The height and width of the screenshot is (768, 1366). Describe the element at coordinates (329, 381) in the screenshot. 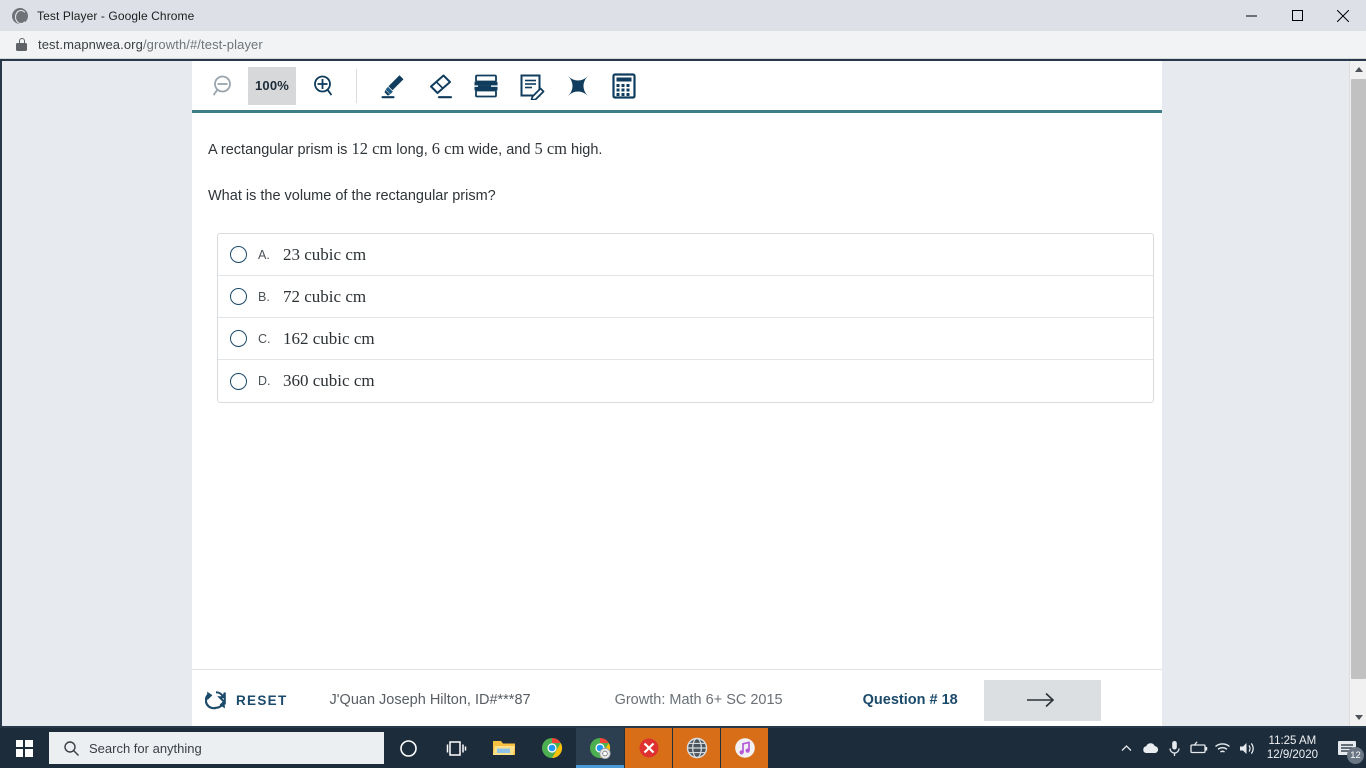

I see `option-text-d: 360 cubic cm` at that location.